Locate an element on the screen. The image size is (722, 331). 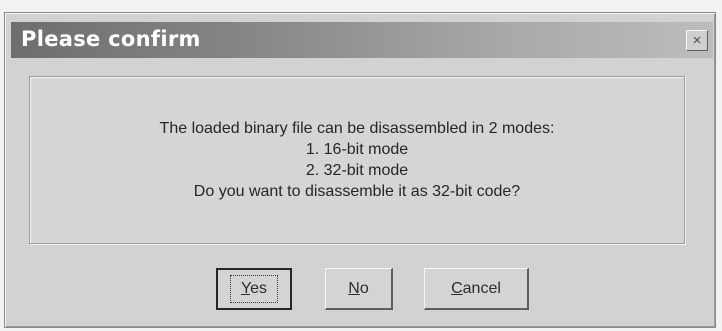
message-line: 1. 16-bit mode is located at coordinates (357, 149).